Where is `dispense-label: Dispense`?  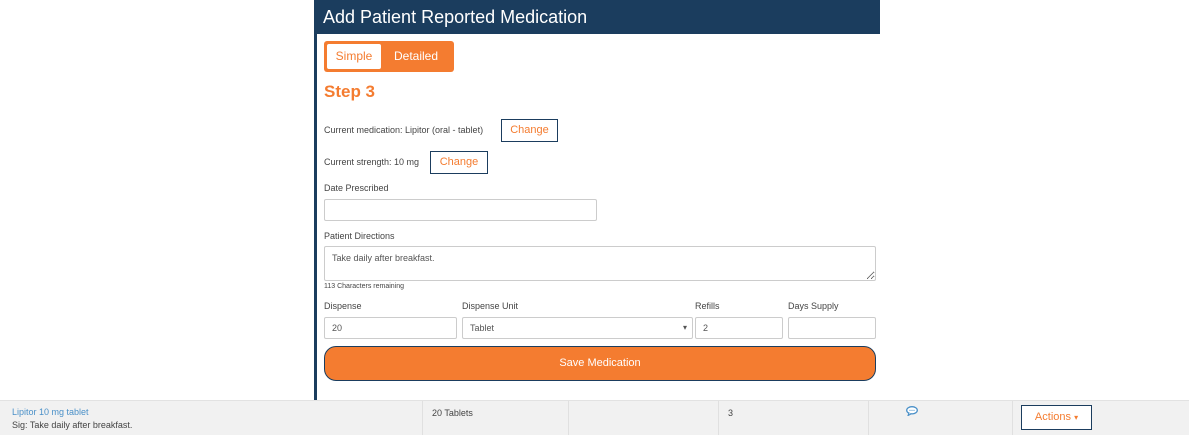
dispense-label: Dispense is located at coordinates (343, 306).